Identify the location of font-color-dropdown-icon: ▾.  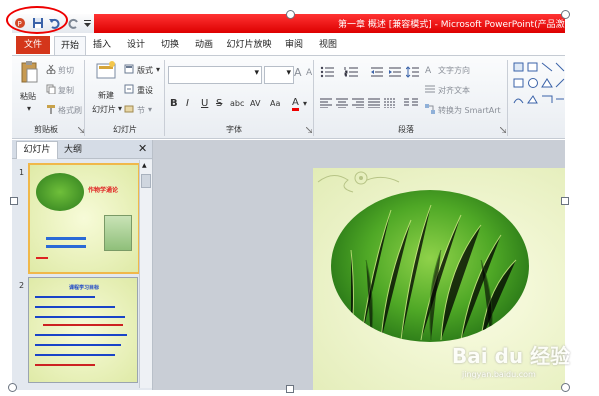
(305, 103).